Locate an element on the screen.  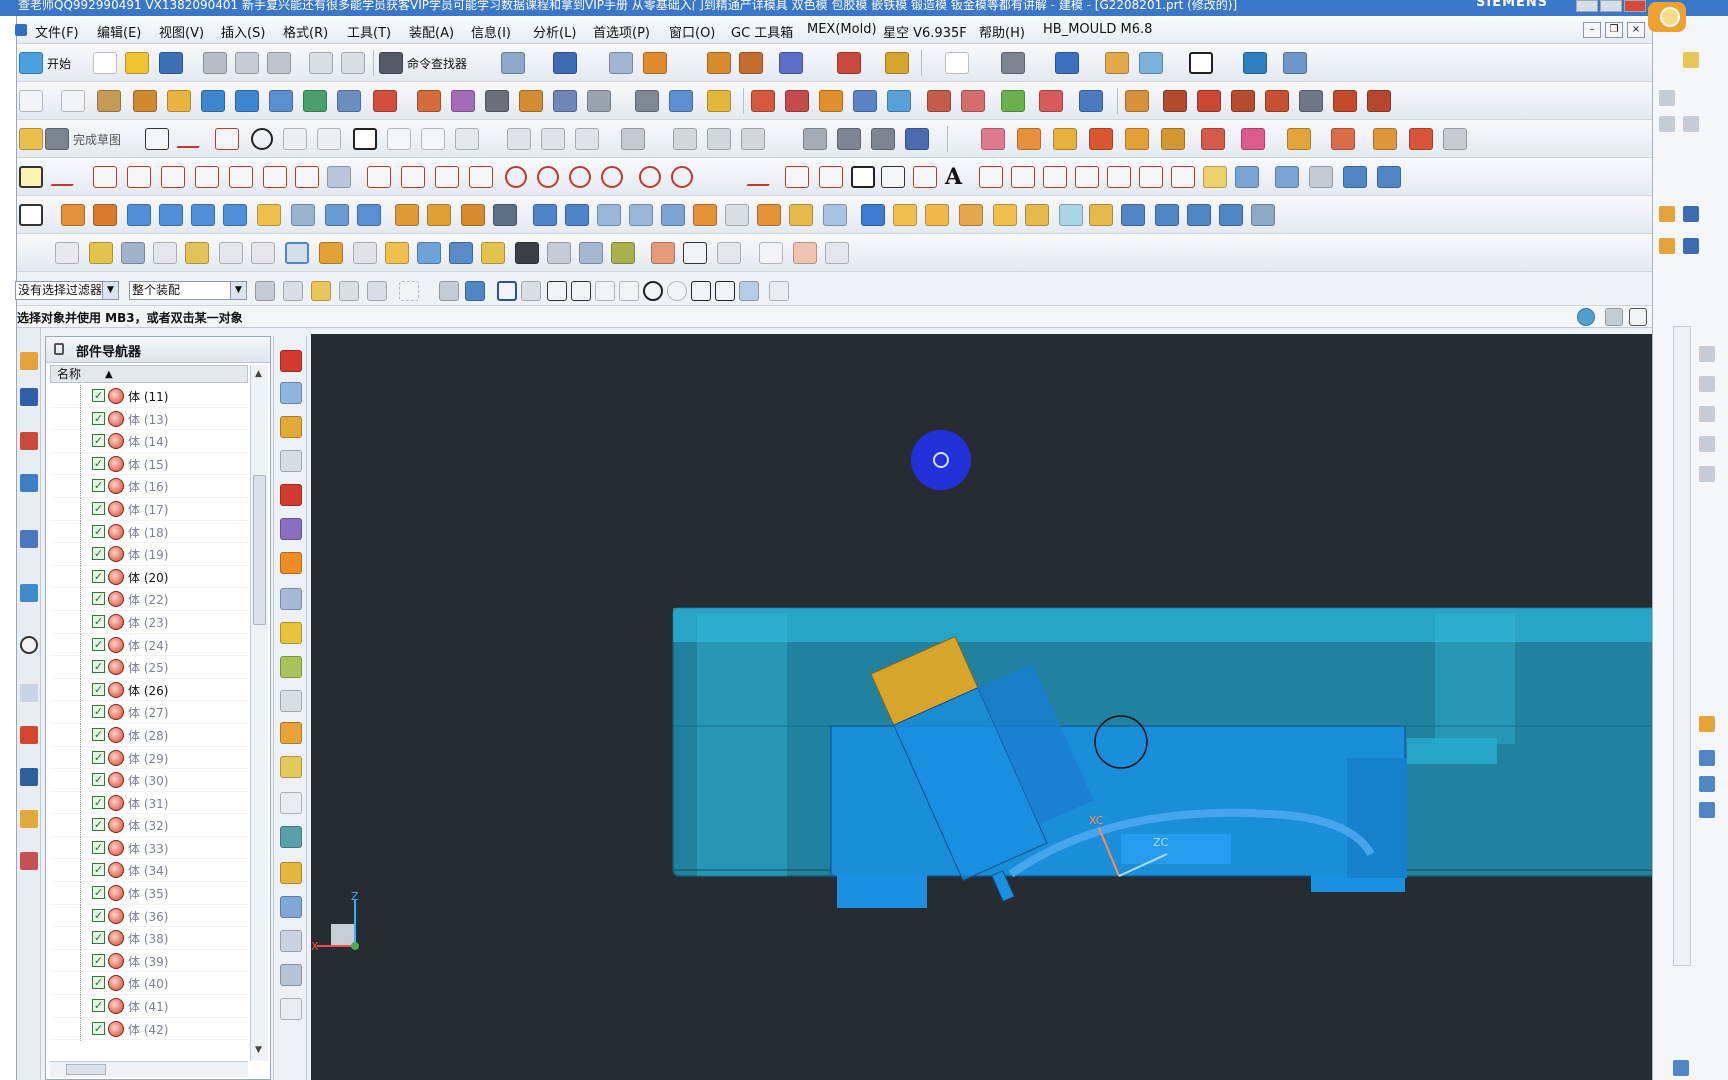
cone-icon is located at coordinates (139, 215).